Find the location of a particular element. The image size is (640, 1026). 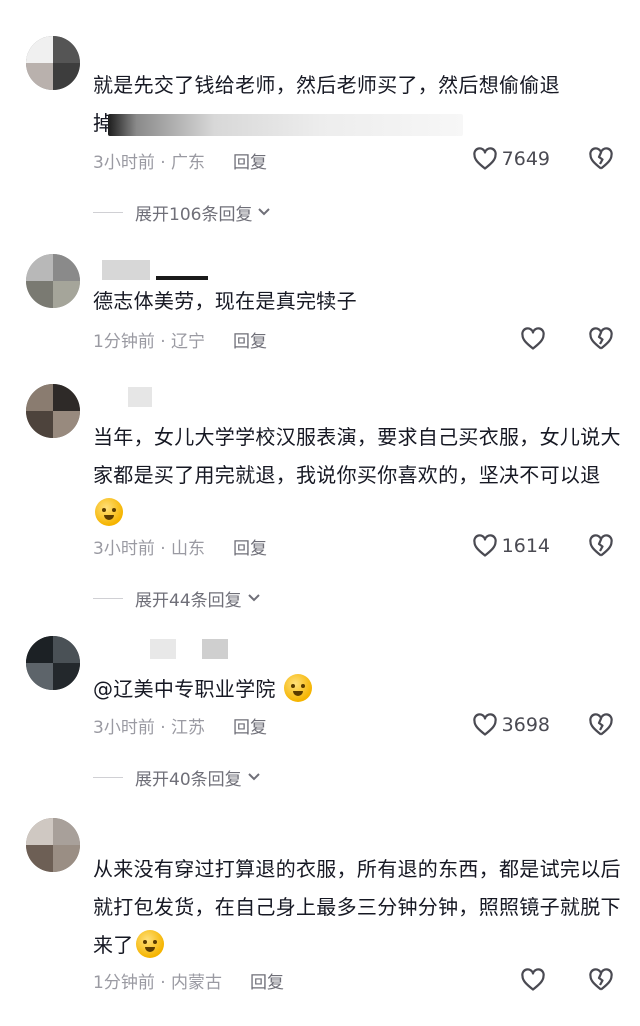

time-location: 3小时前 · 山东 is located at coordinates (149, 548).